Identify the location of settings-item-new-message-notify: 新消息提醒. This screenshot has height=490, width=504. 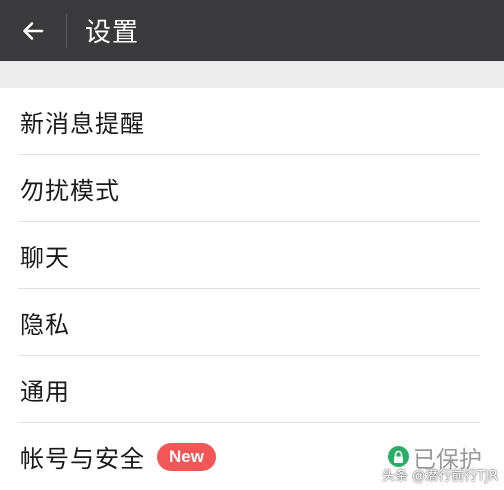
(252, 121).